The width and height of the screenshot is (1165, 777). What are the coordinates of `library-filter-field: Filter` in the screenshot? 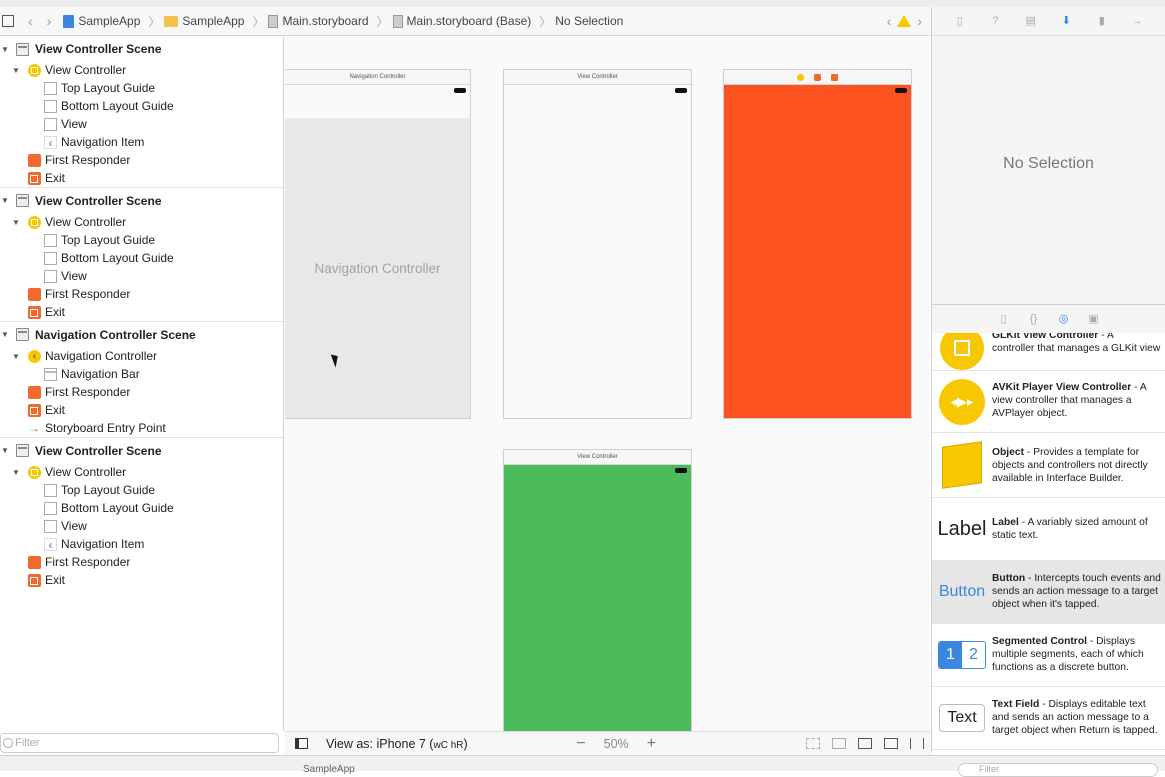 It's located at (1058, 770).